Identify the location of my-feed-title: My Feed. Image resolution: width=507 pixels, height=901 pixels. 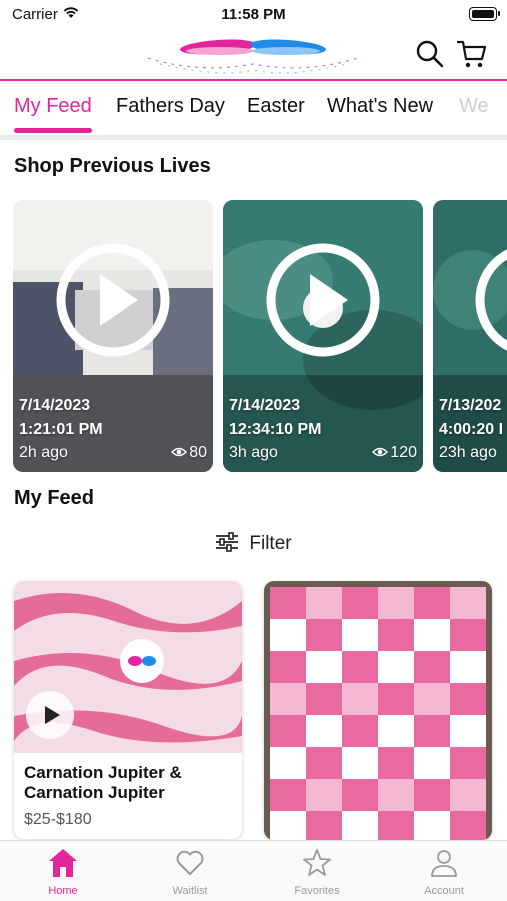
(54, 498).